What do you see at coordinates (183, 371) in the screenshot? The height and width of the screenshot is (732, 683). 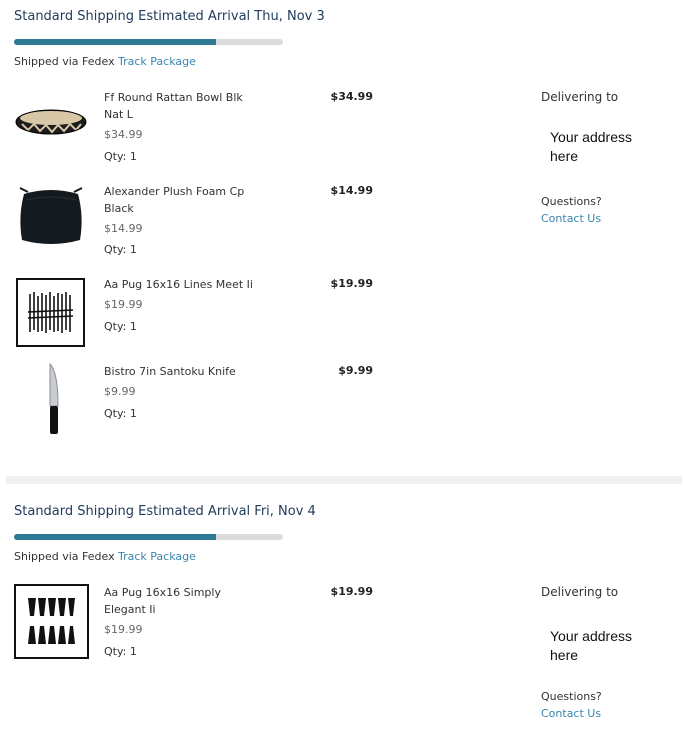 I see `item-name: Bistro 7in Santoku Knife` at bounding box center [183, 371].